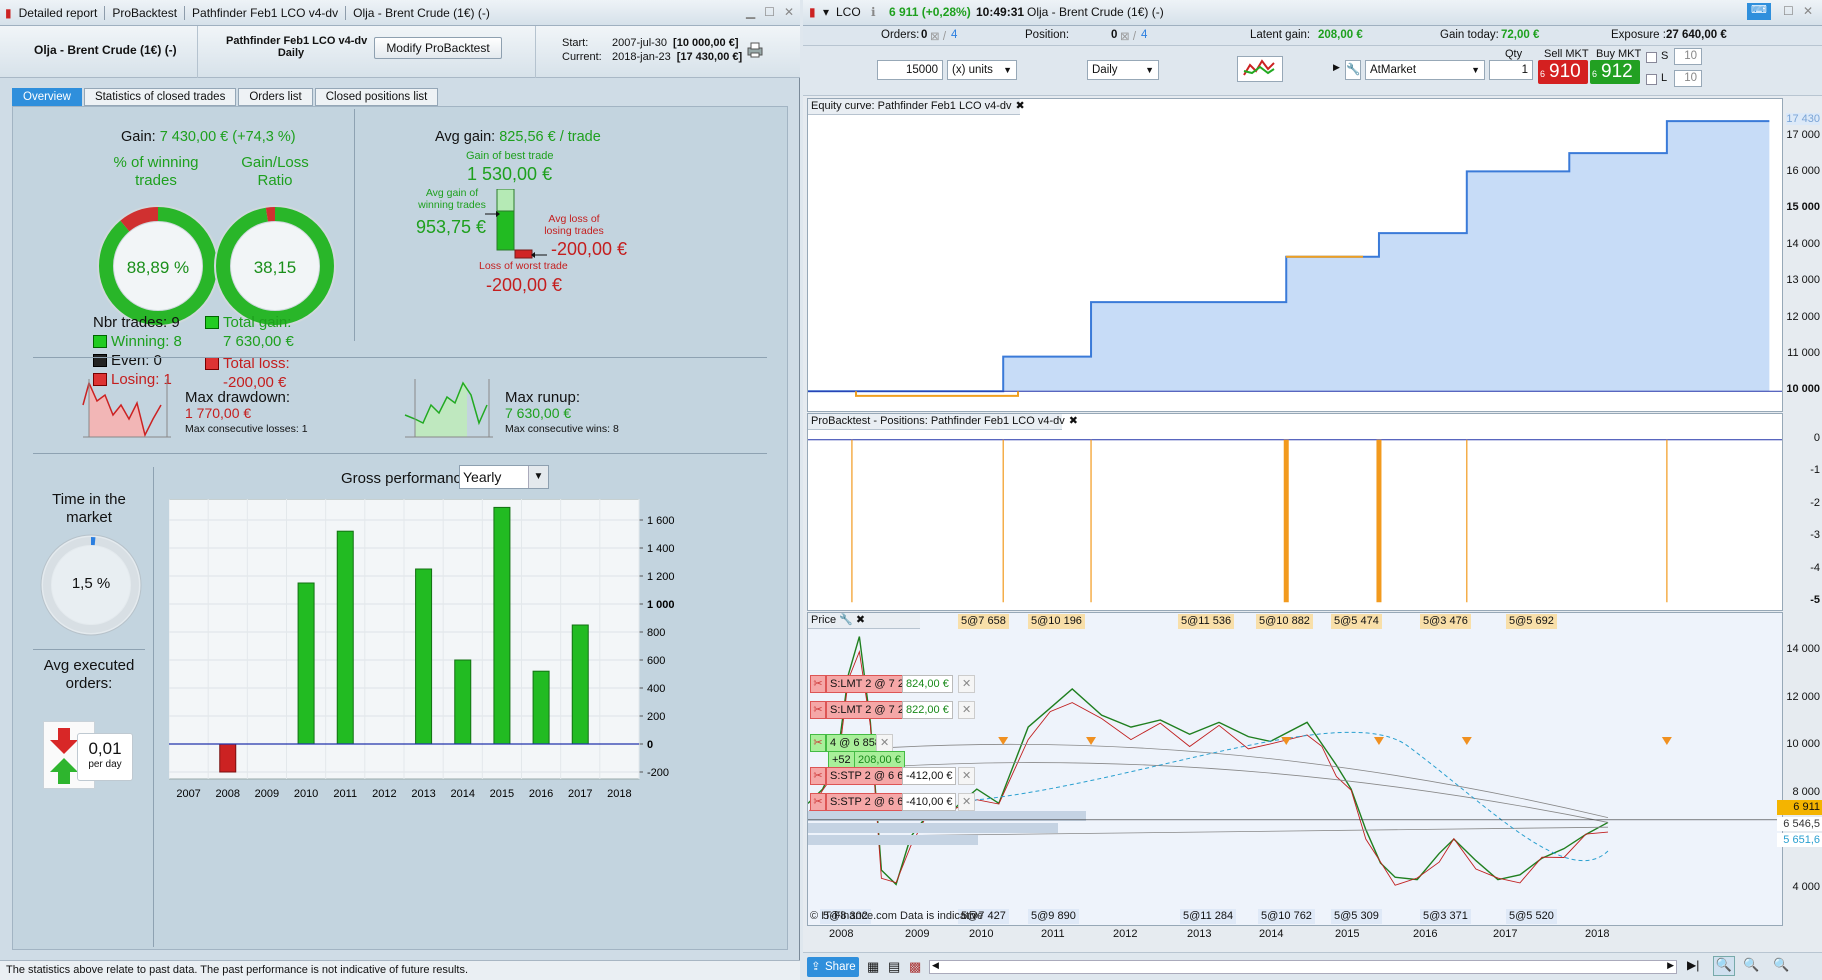  I want to click on equity-tick-label: 13 000, so click(1803, 280).